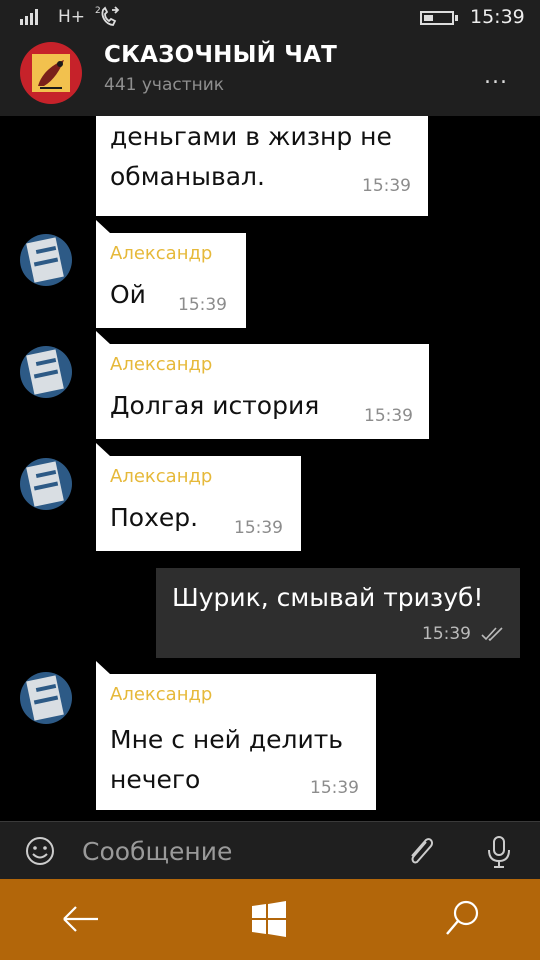  Describe the element at coordinates (128, 294) in the screenshot. I see `message-text: Ой` at that location.